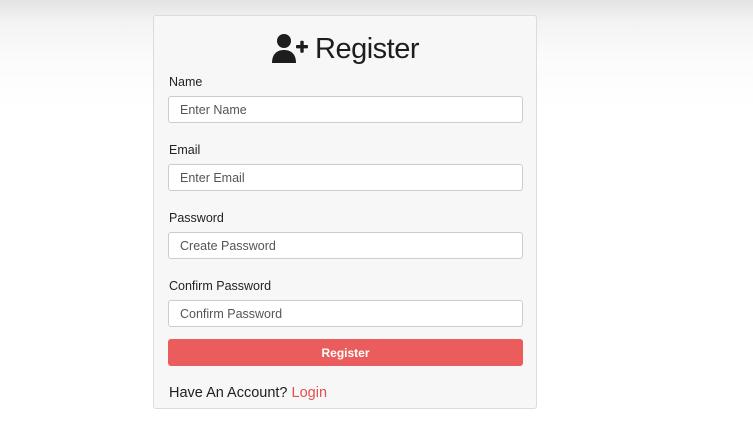  Describe the element at coordinates (345, 109) in the screenshot. I see `name-input` at that location.